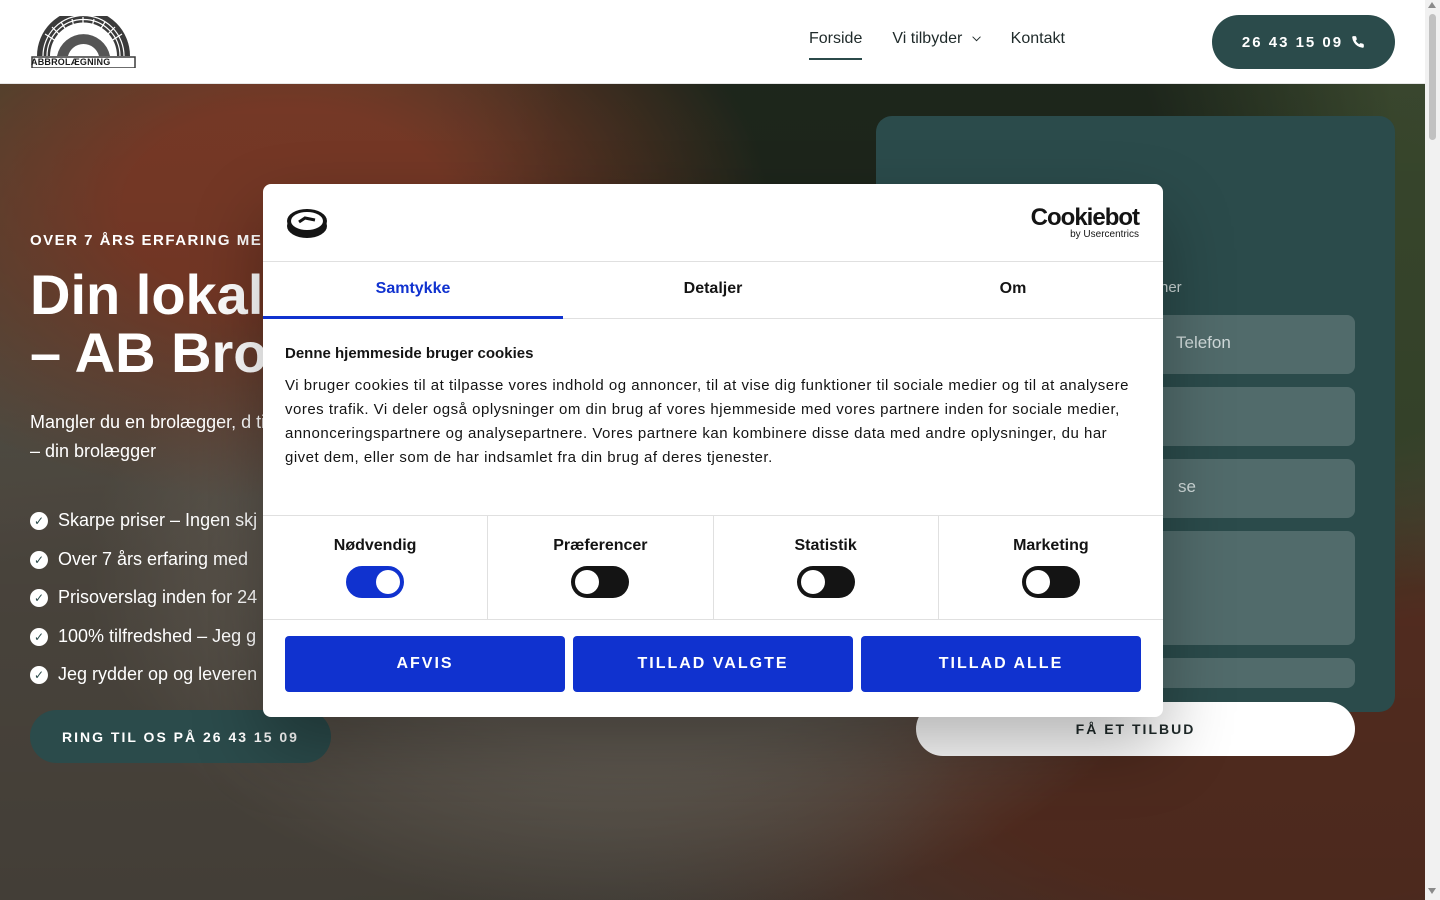 The height and width of the screenshot is (900, 1440). I want to click on list-item: ✓ Prisoverslag inden for 24, so click(143, 606).